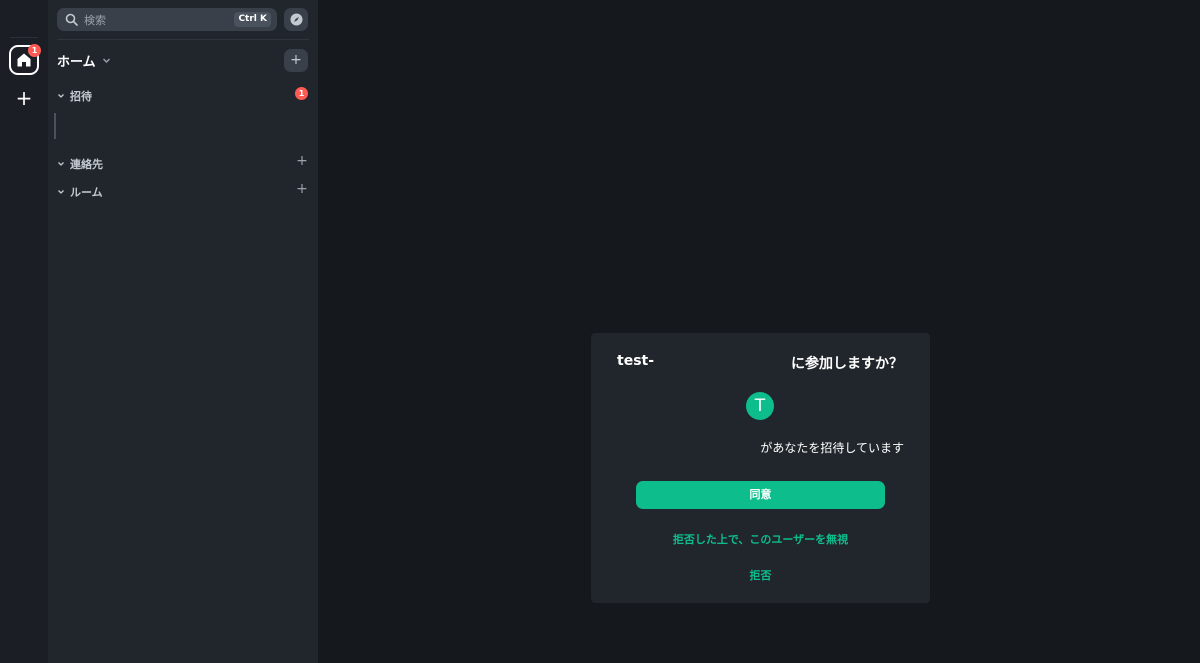 The image size is (1200, 663). Describe the element at coordinates (182, 126) in the screenshot. I see `invite-room-item` at that location.